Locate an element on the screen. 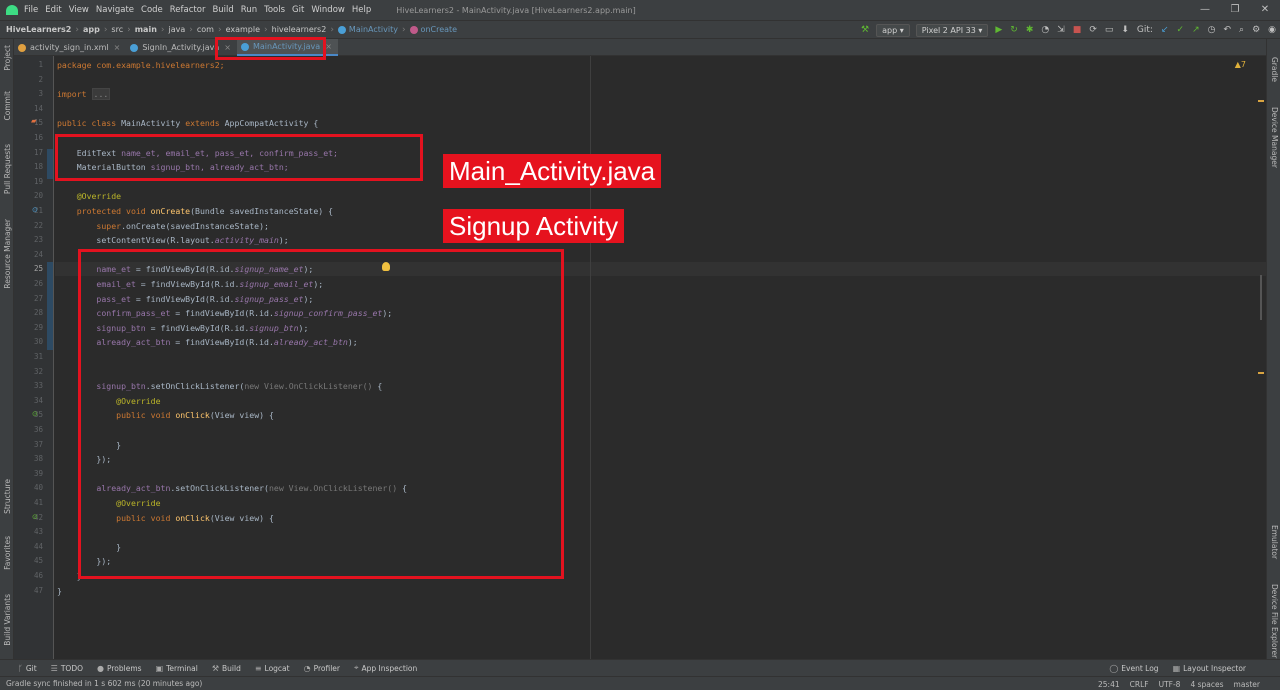 This screenshot has width=1280, height=690. breadcrumb-oncreate: onCreate is located at coordinates (439, 29).